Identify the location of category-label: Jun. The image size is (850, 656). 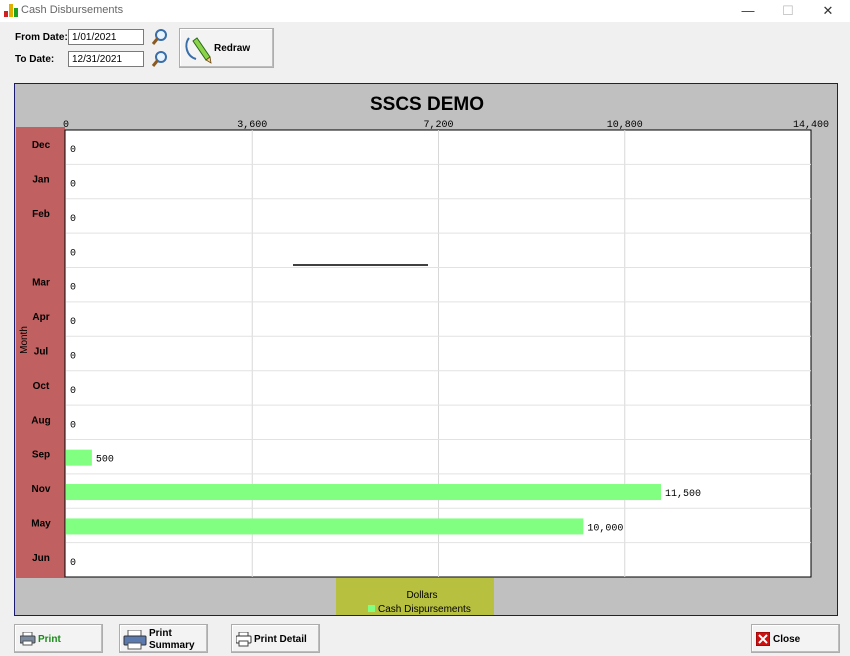
(41, 558).